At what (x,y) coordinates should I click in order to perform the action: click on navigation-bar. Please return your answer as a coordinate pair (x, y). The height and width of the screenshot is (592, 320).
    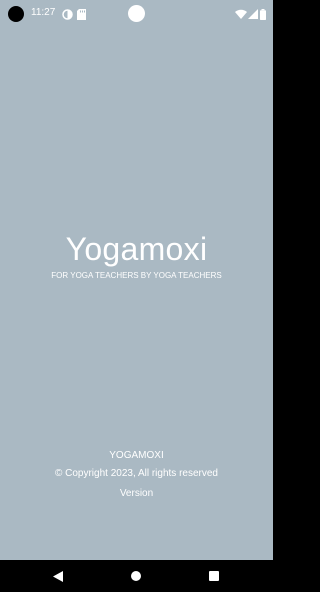
    Looking at the image, I should click on (136, 576).